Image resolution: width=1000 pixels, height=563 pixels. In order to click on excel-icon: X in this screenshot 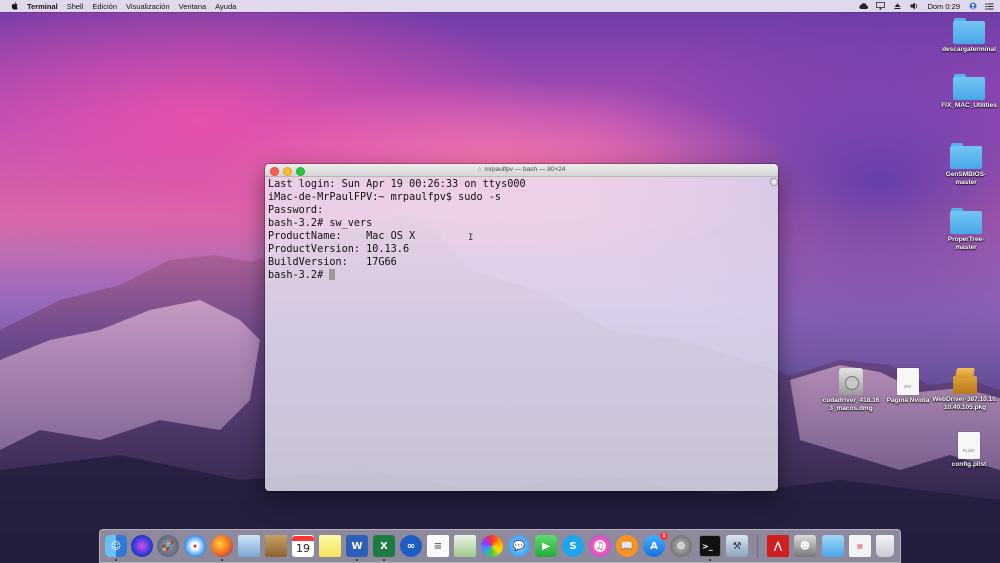, I will do `click(384, 546)`.